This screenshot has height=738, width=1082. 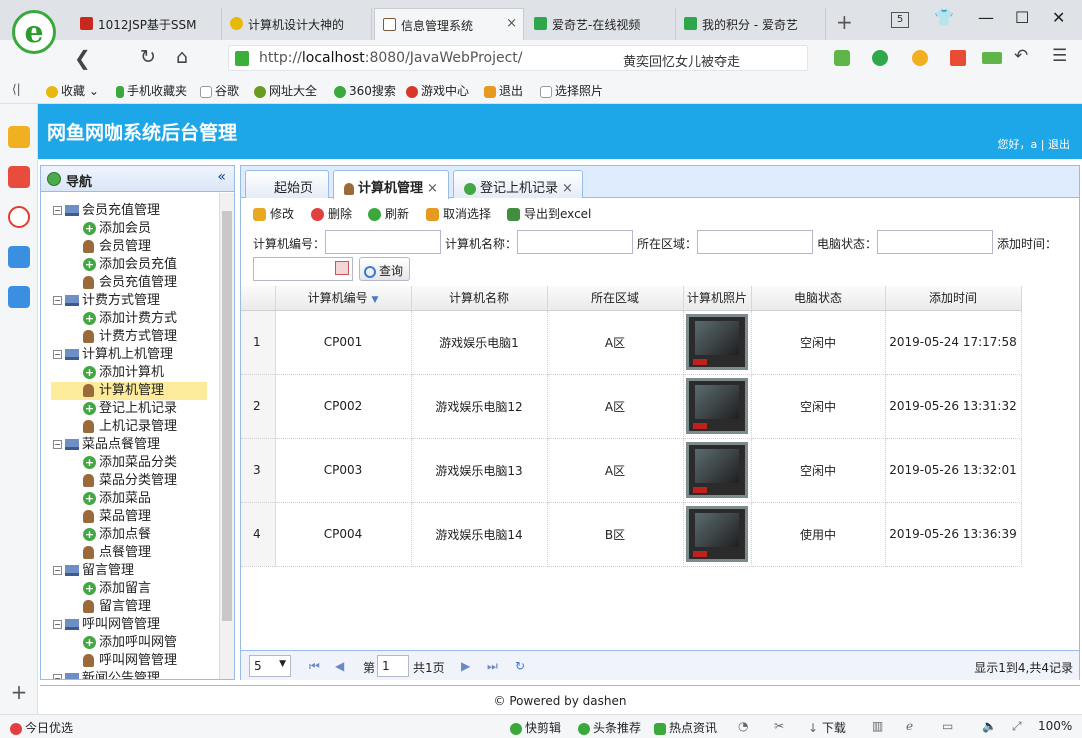 I want to click on tree-scrollbar, so click(x=226, y=436).